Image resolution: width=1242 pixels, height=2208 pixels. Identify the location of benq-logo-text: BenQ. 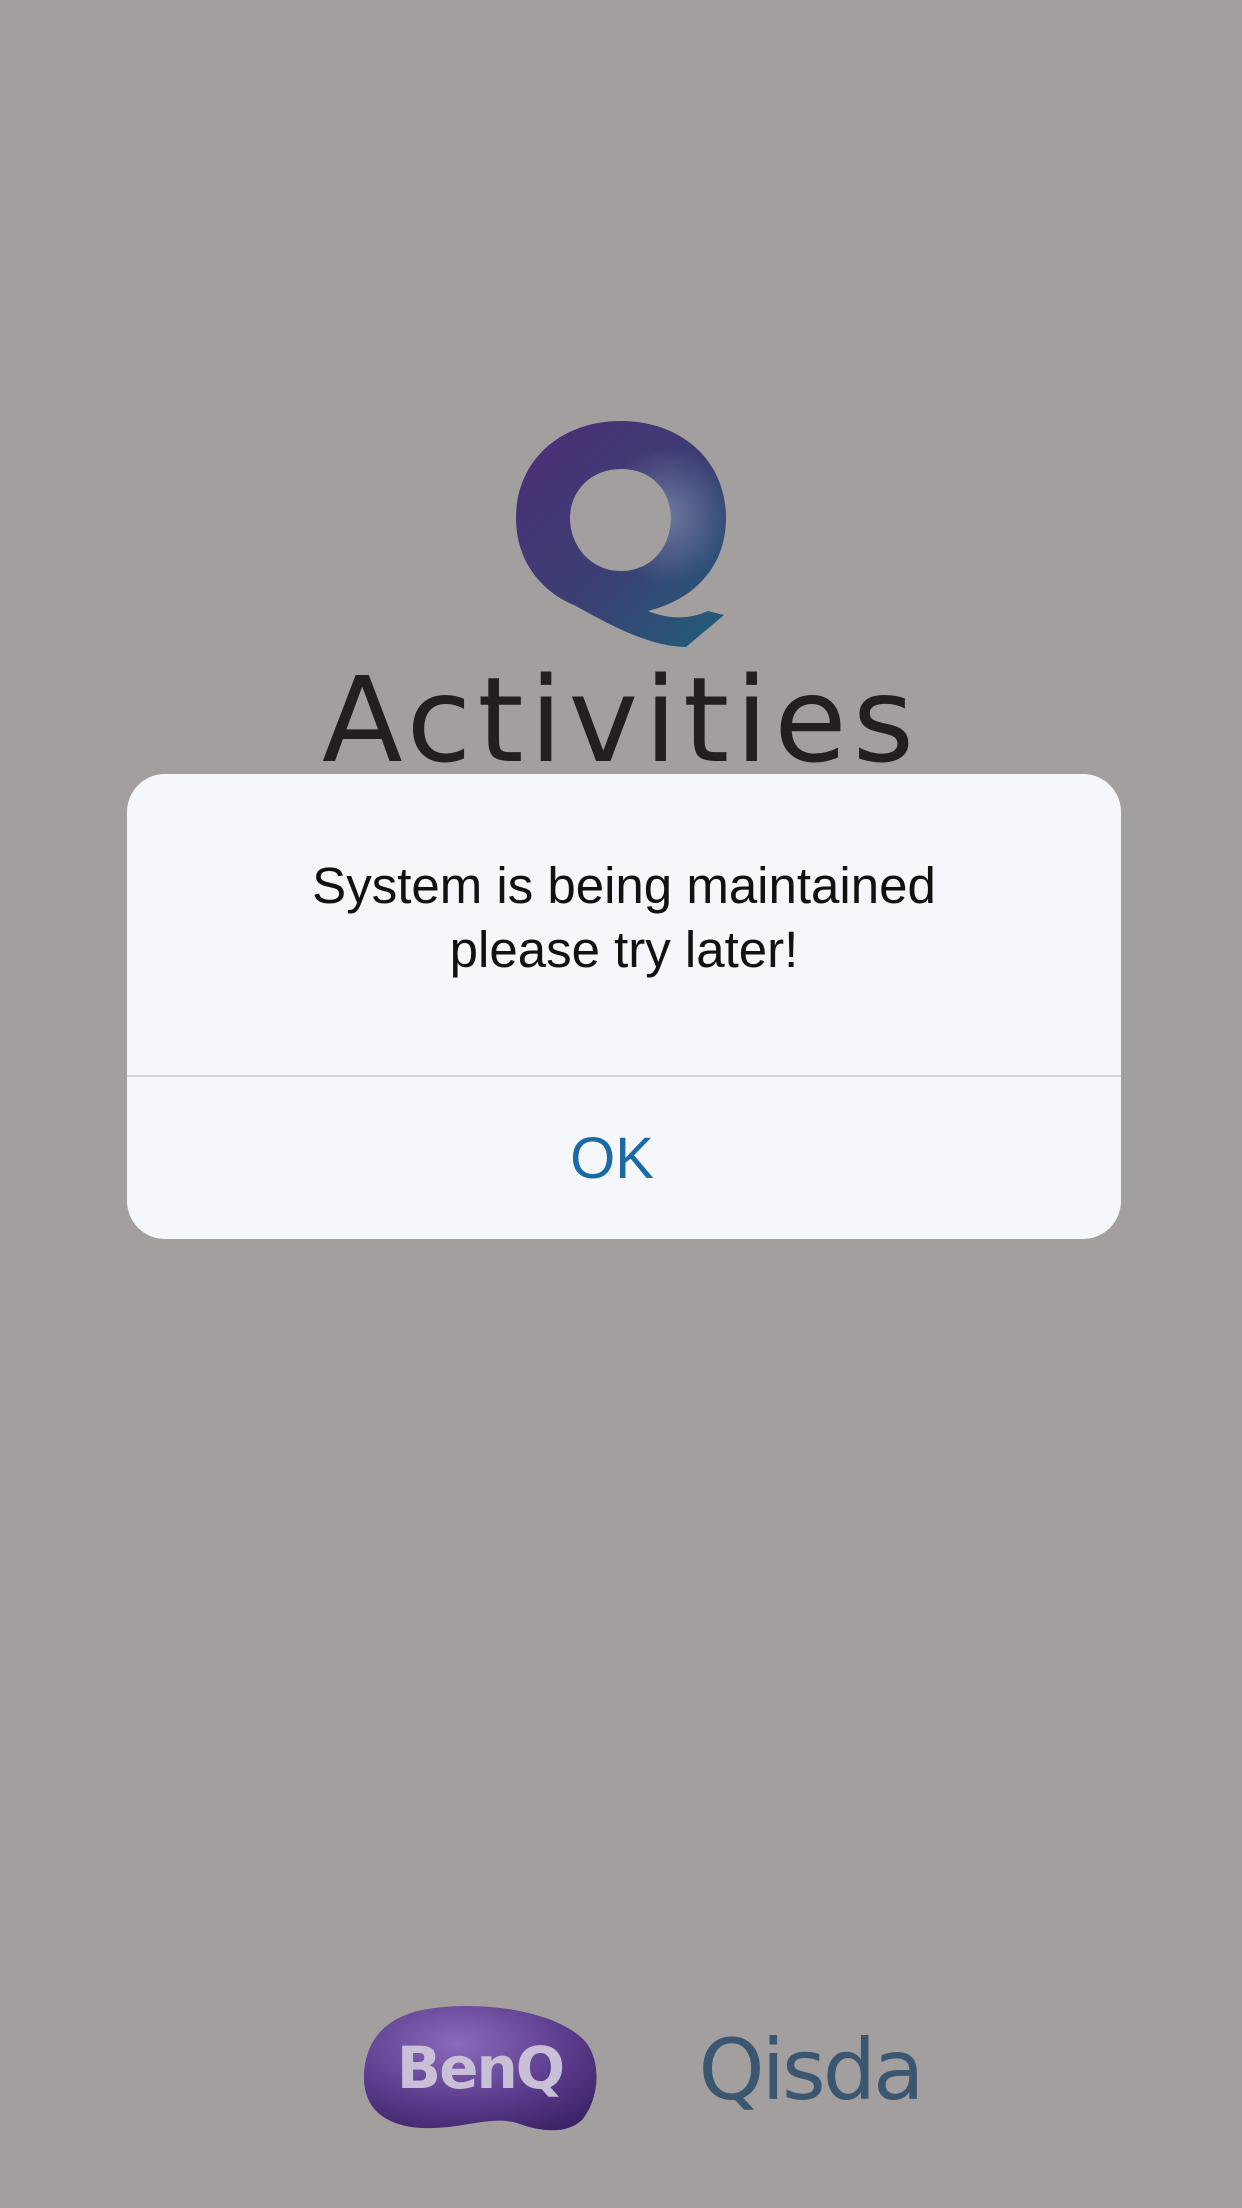
(480, 2068).